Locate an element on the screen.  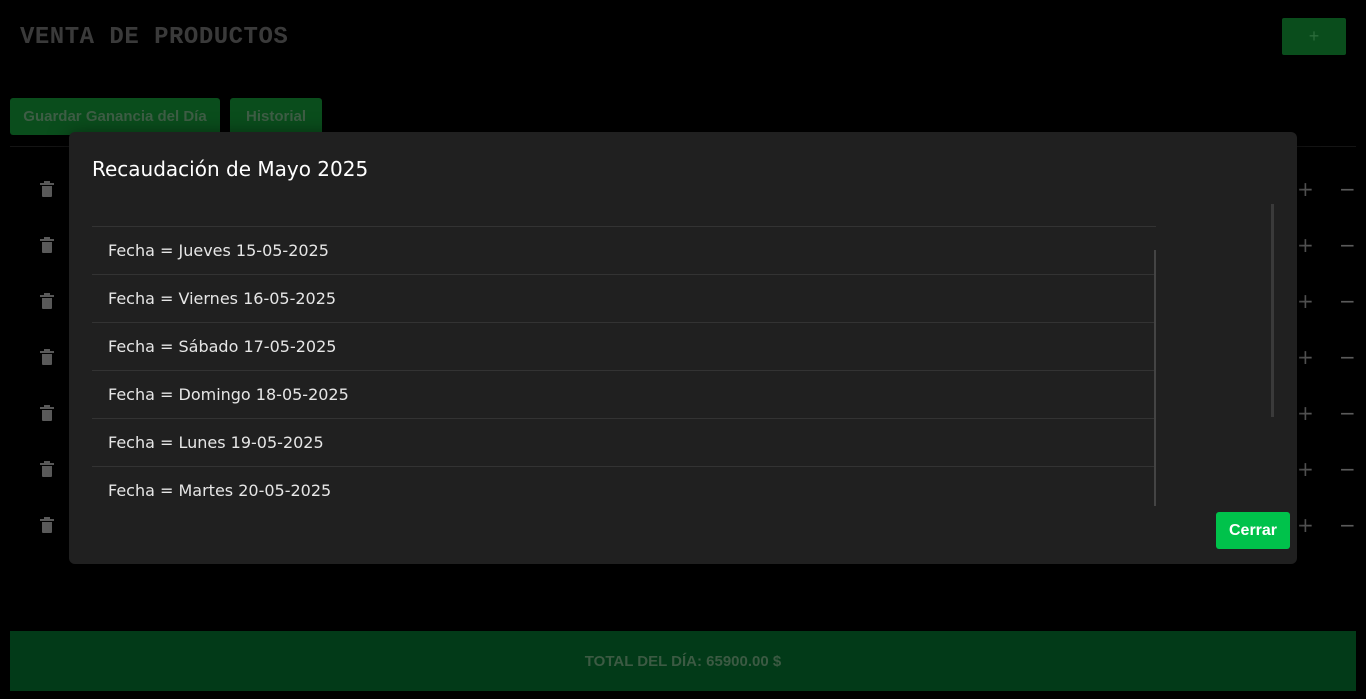
list-item: Fecha = Viernes 16-05-2025 is located at coordinates (624, 299).